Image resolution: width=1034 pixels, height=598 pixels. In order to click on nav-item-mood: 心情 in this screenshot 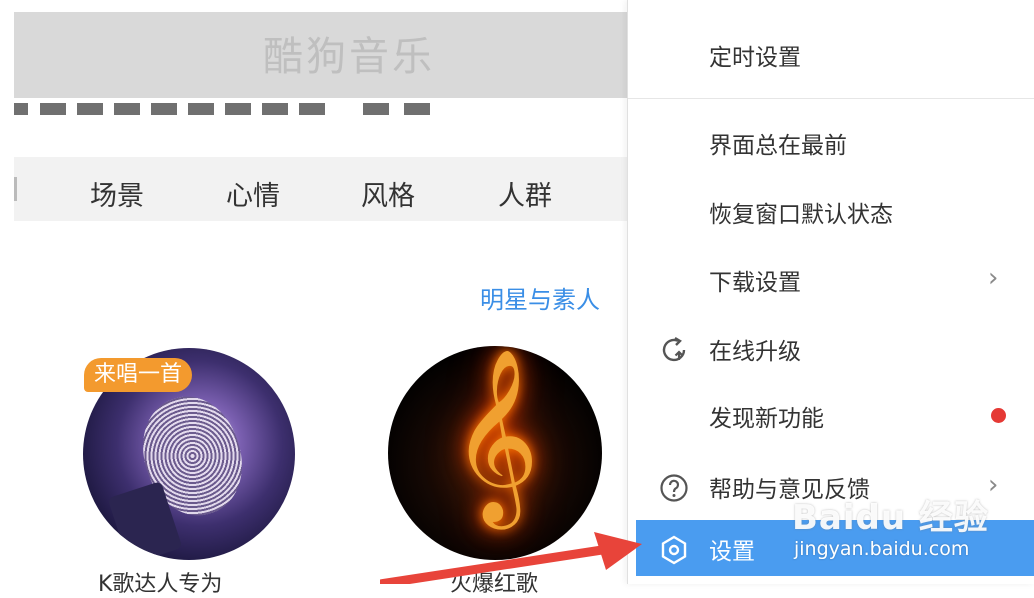, I will do `click(253, 193)`.